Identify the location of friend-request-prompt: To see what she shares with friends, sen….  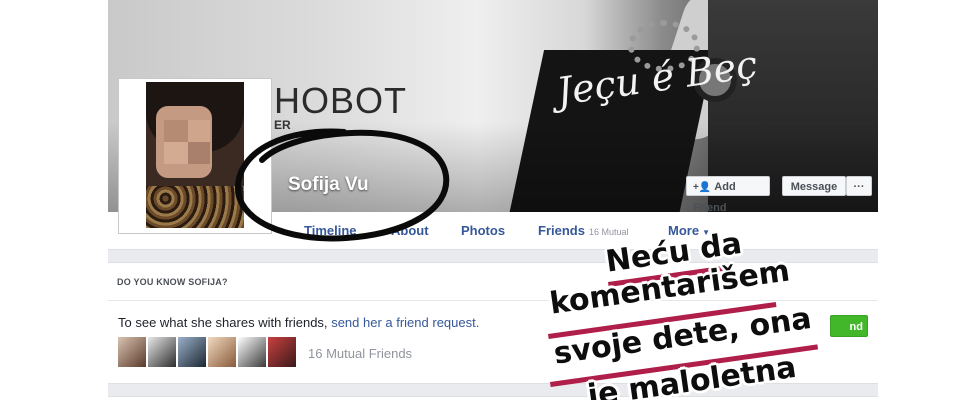
(298, 322).